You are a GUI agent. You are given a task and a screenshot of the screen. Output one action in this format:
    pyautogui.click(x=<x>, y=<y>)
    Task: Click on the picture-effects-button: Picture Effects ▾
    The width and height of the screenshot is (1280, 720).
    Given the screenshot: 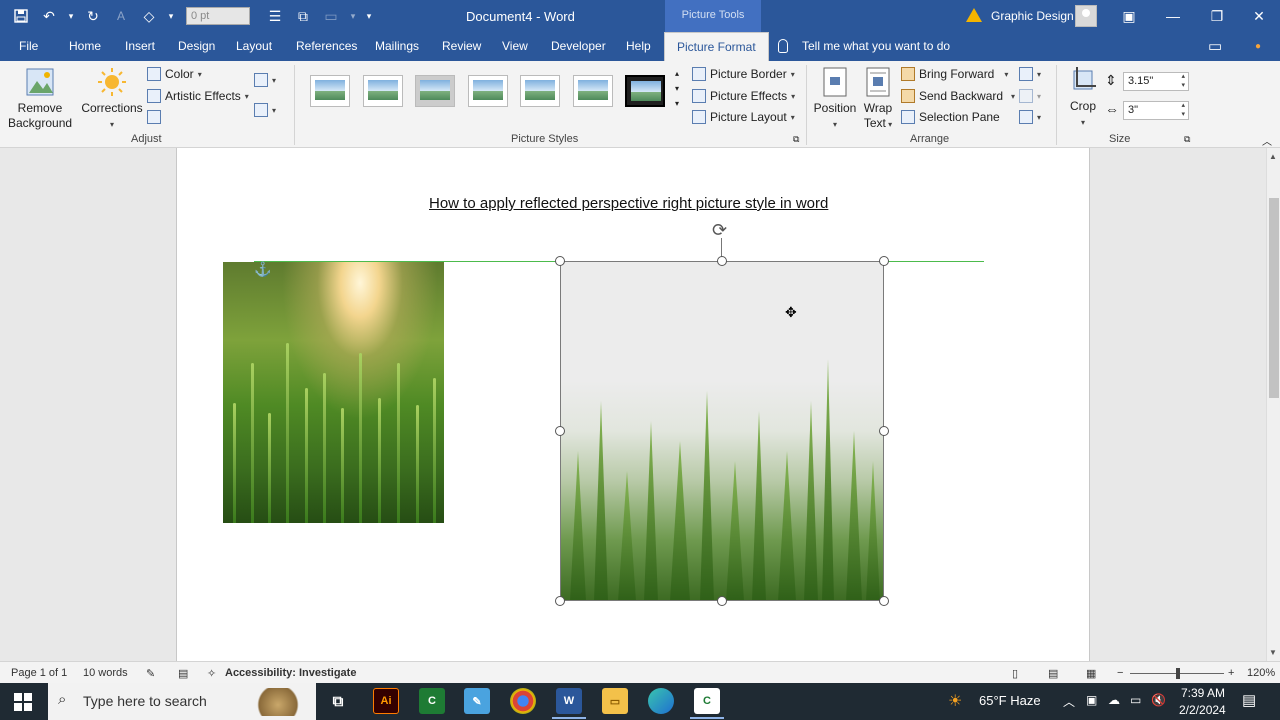 What is the action you would take?
    pyautogui.click(x=743, y=96)
    